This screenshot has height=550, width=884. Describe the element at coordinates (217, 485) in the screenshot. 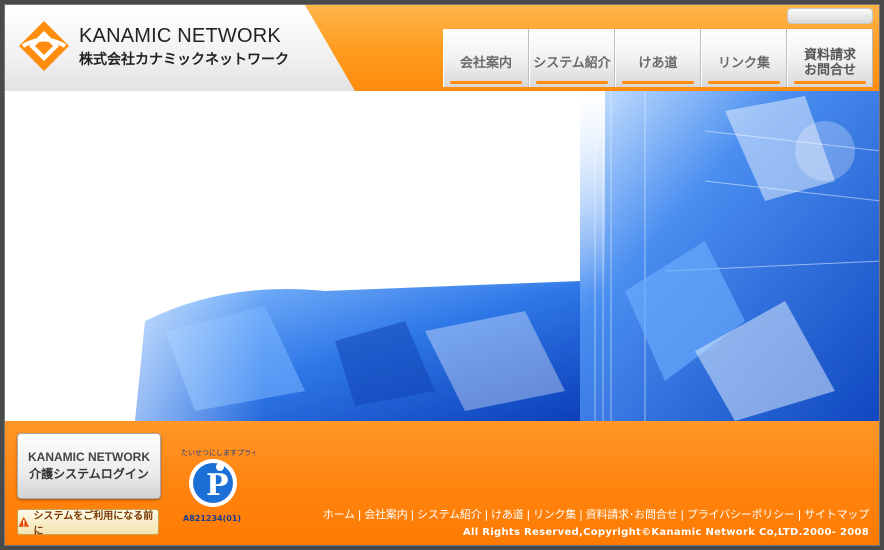

I see `svg-text: P` at that location.